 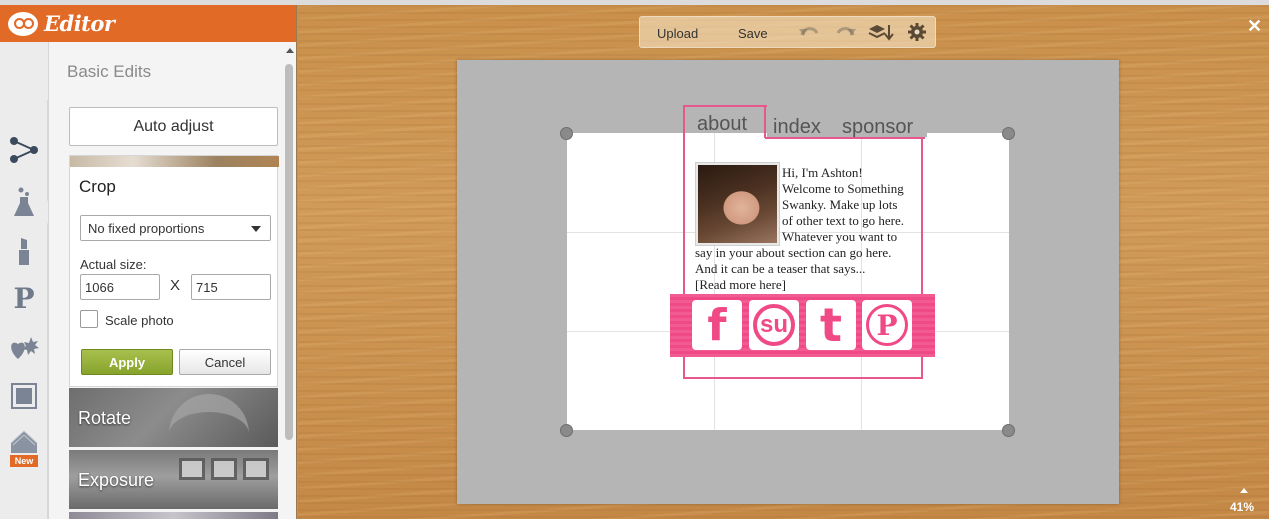 What do you see at coordinates (917, 34) in the screenshot?
I see `settings-icon` at bounding box center [917, 34].